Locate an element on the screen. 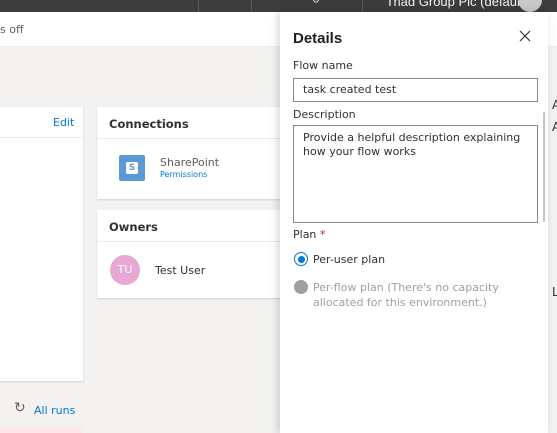 The width and height of the screenshot is (557, 433). owner-avatar: TU is located at coordinates (125, 270).